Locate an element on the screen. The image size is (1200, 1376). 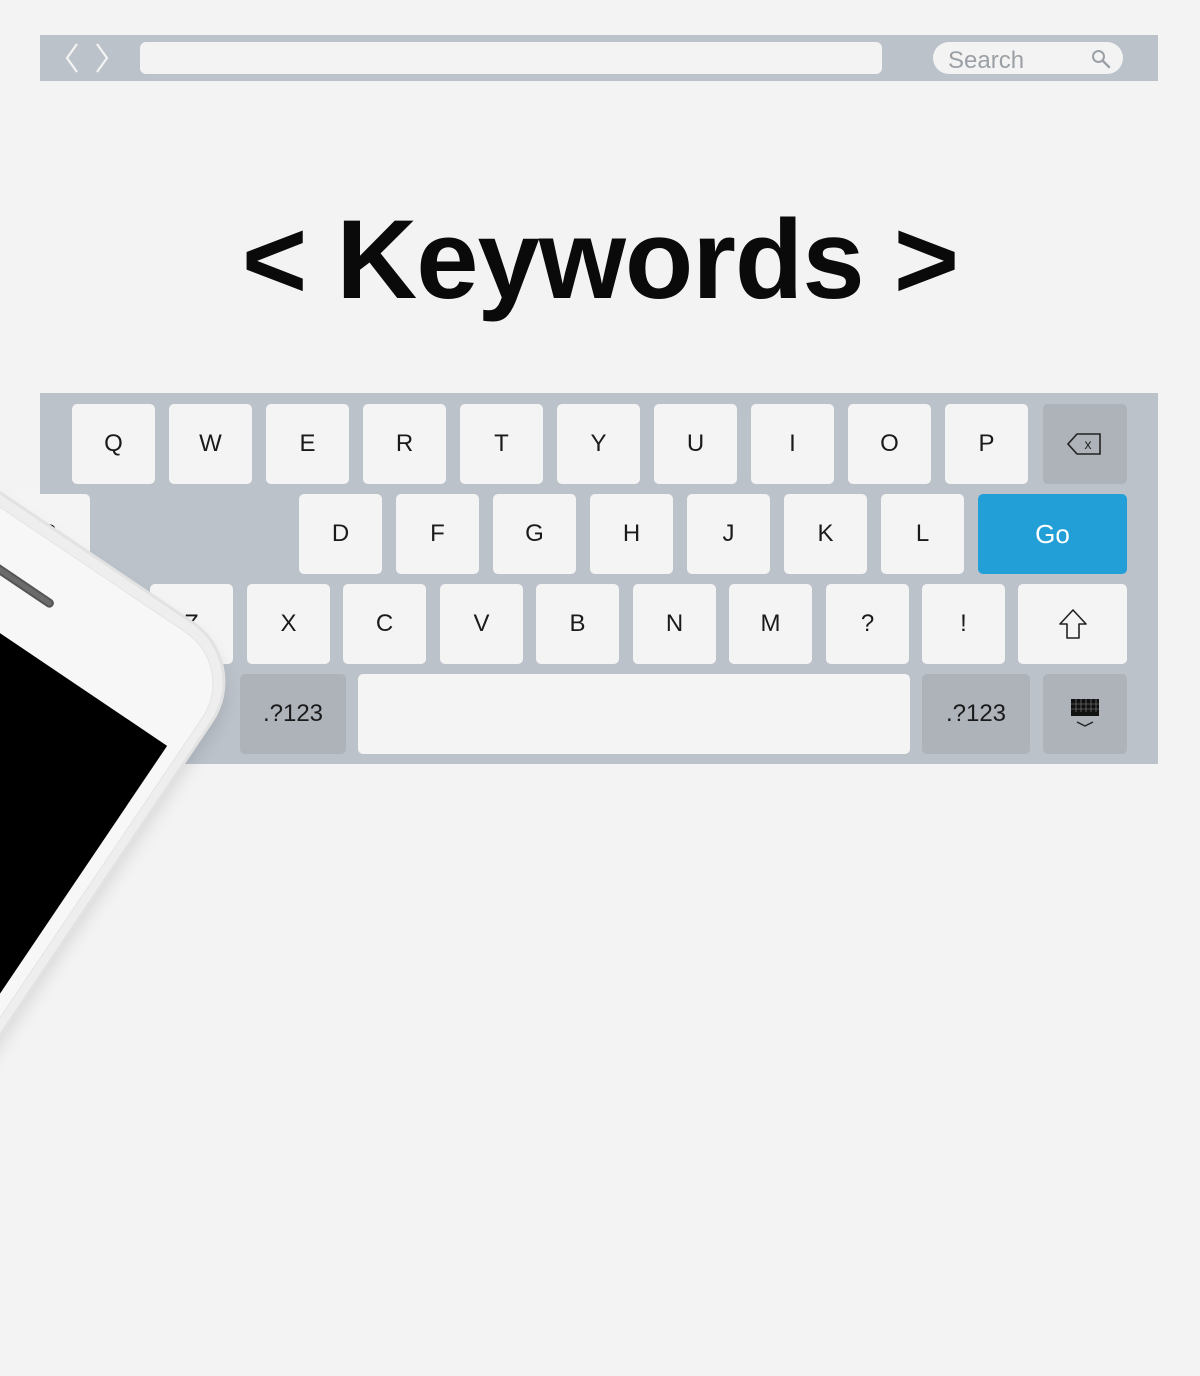
key-label: E is located at coordinates (307, 443).